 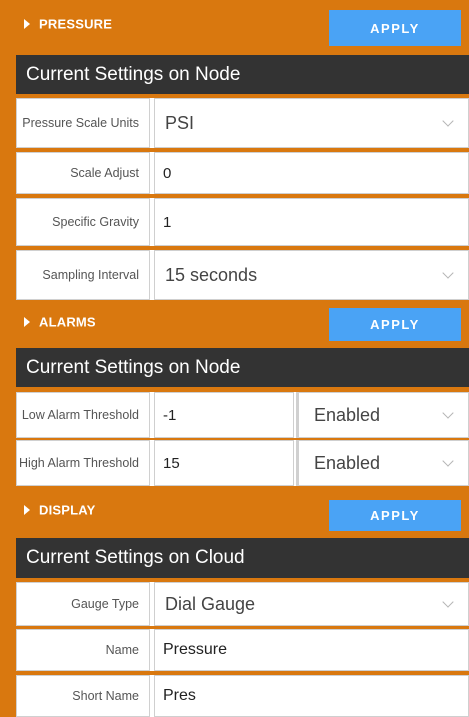 What do you see at coordinates (83, 222) in the screenshot?
I see `specific-gravity-label: Specific Gravity` at bounding box center [83, 222].